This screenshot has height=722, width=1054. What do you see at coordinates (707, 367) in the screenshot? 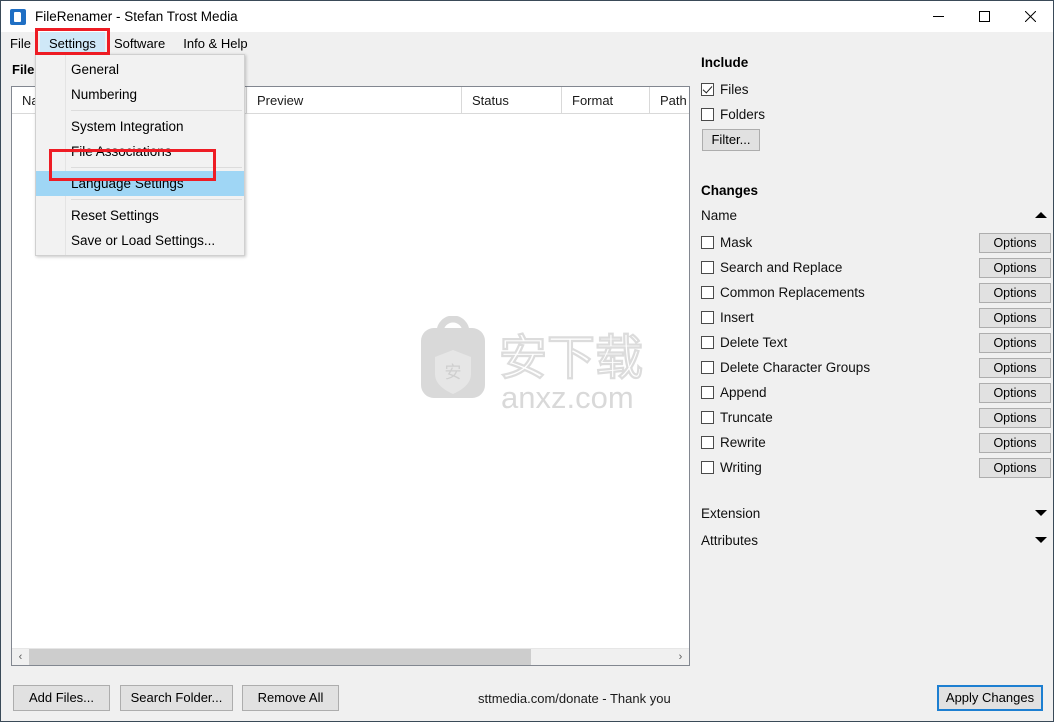
I see `delete-character-groups-checkbox` at bounding box center [707, 367].